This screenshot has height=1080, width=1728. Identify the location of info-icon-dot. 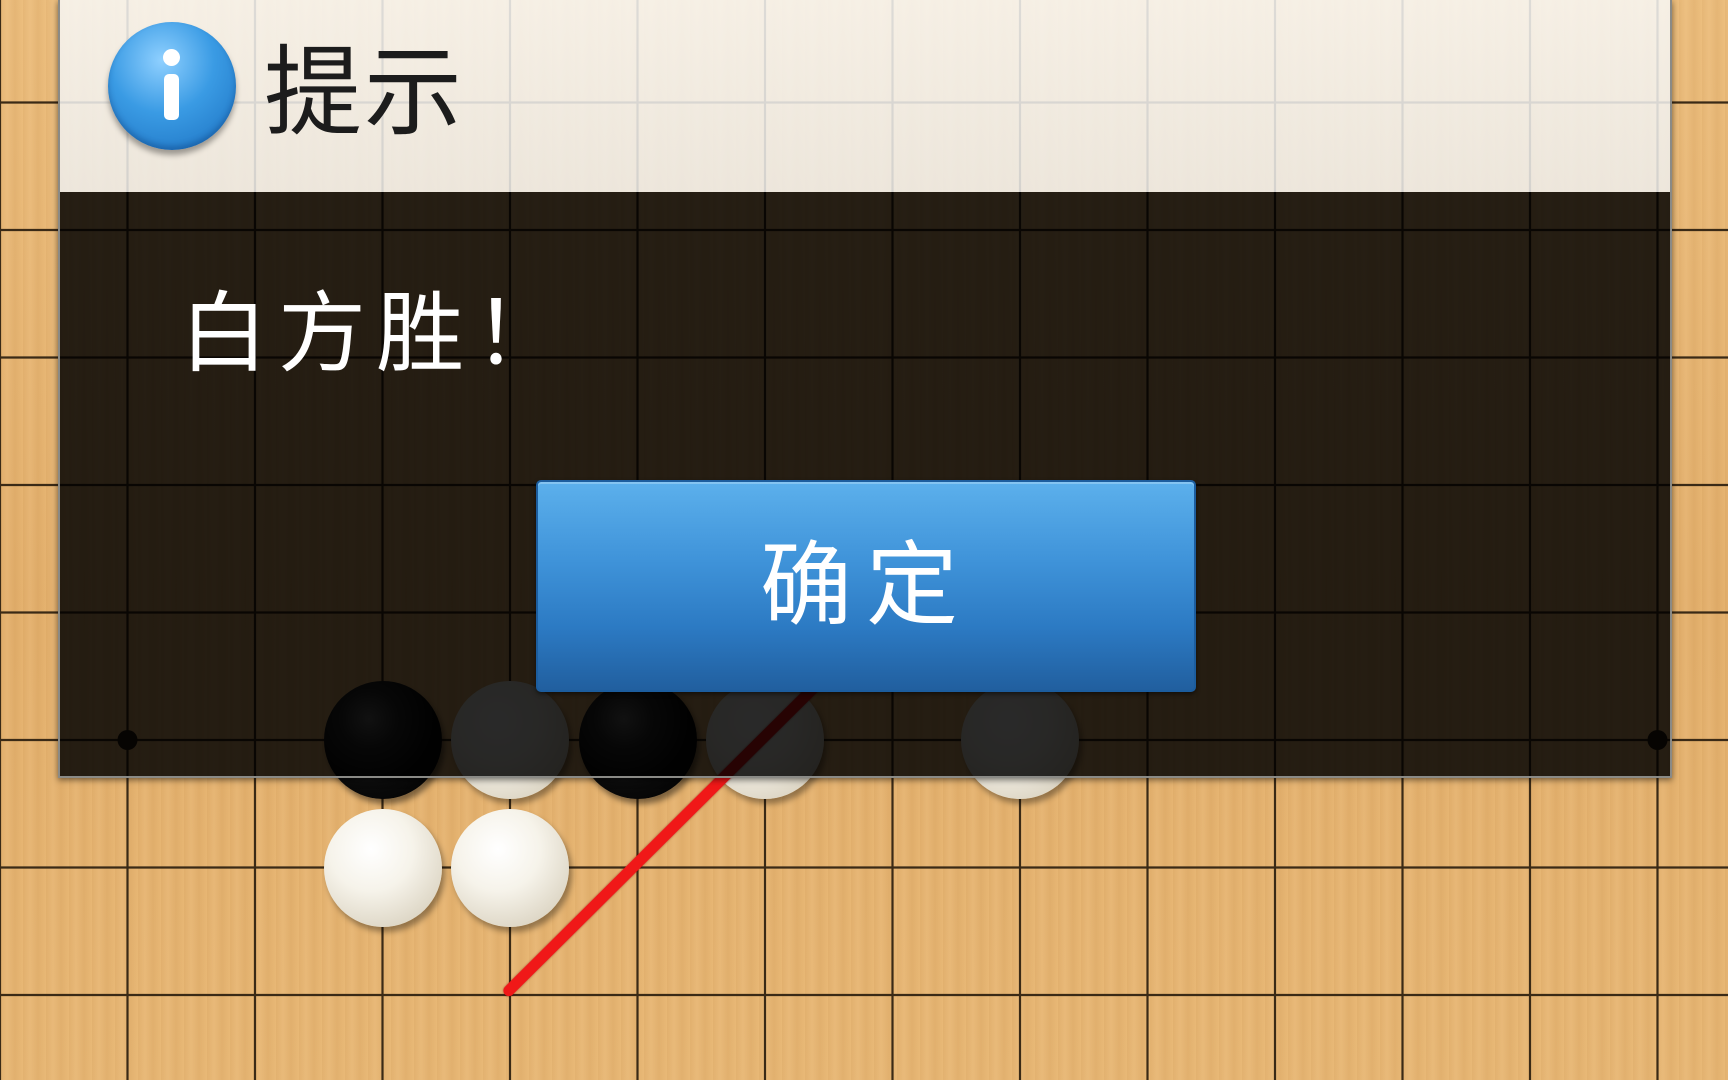
(171, 57).